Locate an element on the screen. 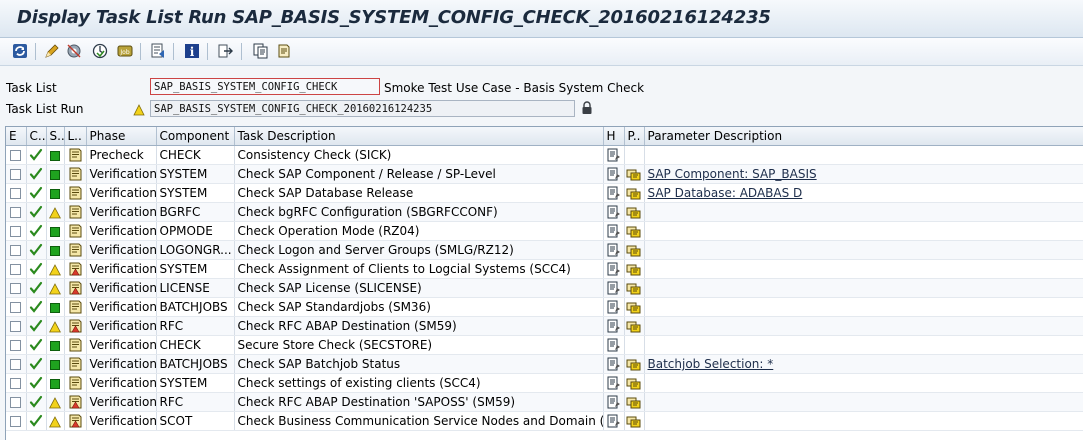  info-icon: i is located at coordinates (192, 51).